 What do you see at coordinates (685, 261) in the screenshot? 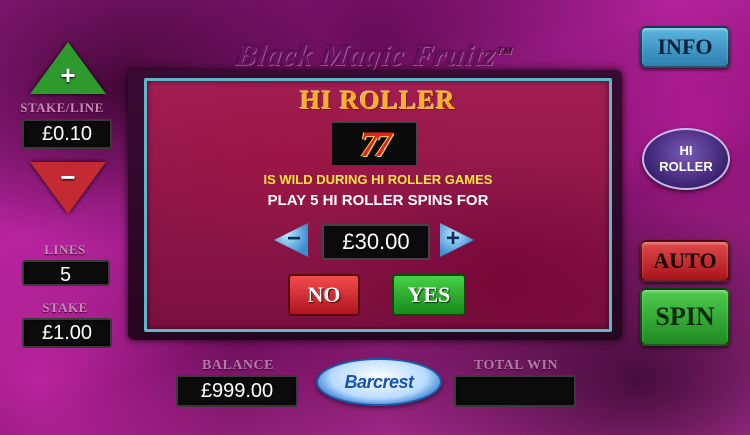
I see `auto-button: AUTO` at bounding box center [685, 261].